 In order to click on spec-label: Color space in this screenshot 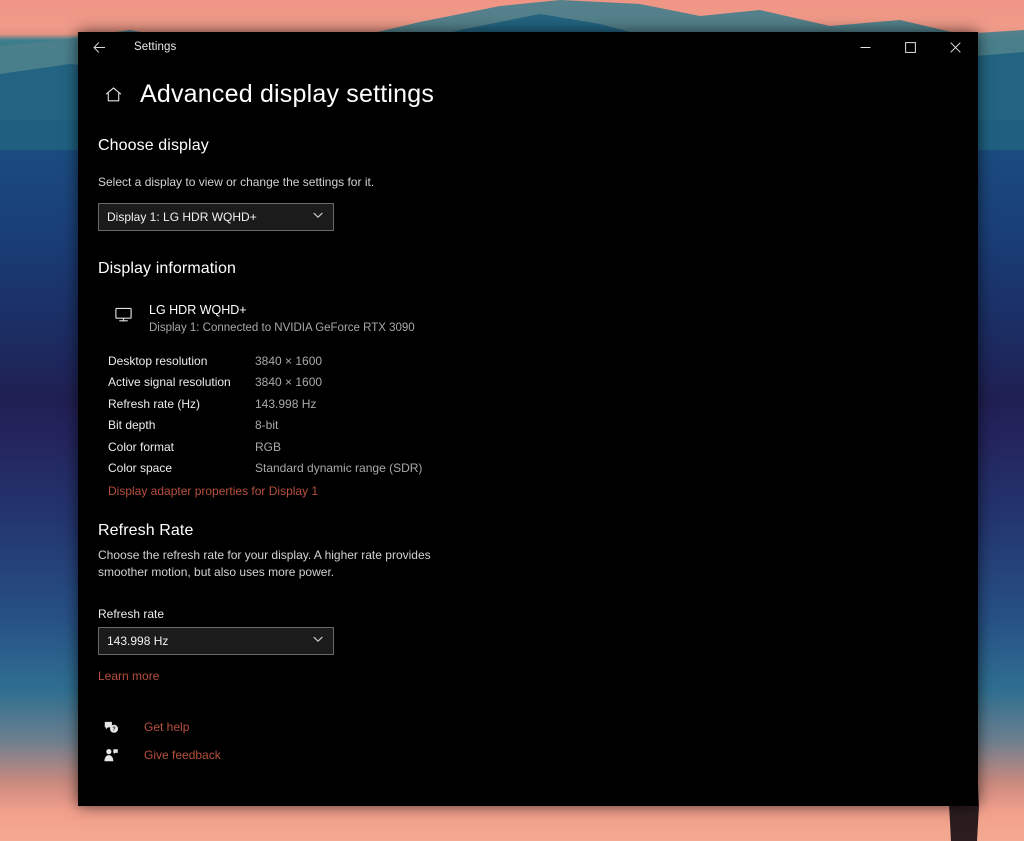, I will do `click(140, 468)`.